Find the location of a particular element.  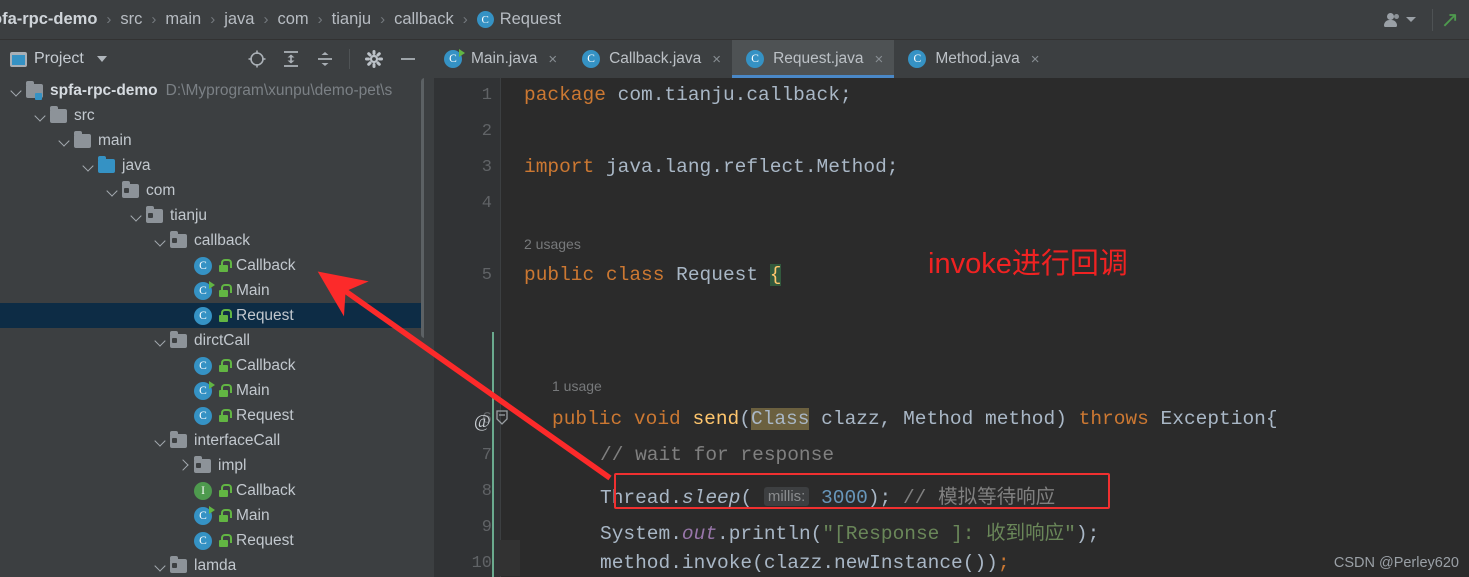

tree-row-main: main is located at coordinates (215, 140).